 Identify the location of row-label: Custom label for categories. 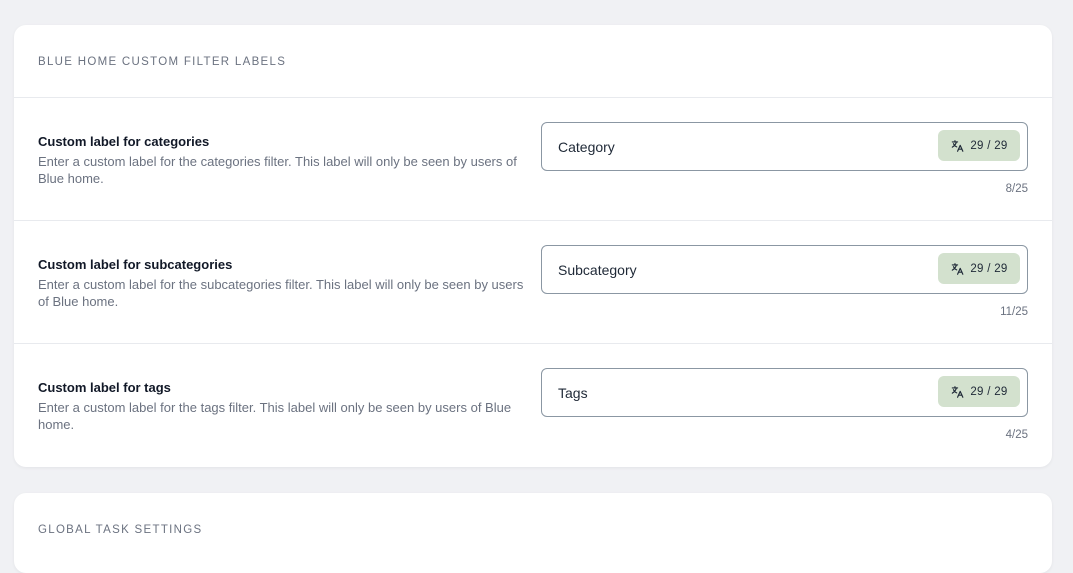
(124, 141).